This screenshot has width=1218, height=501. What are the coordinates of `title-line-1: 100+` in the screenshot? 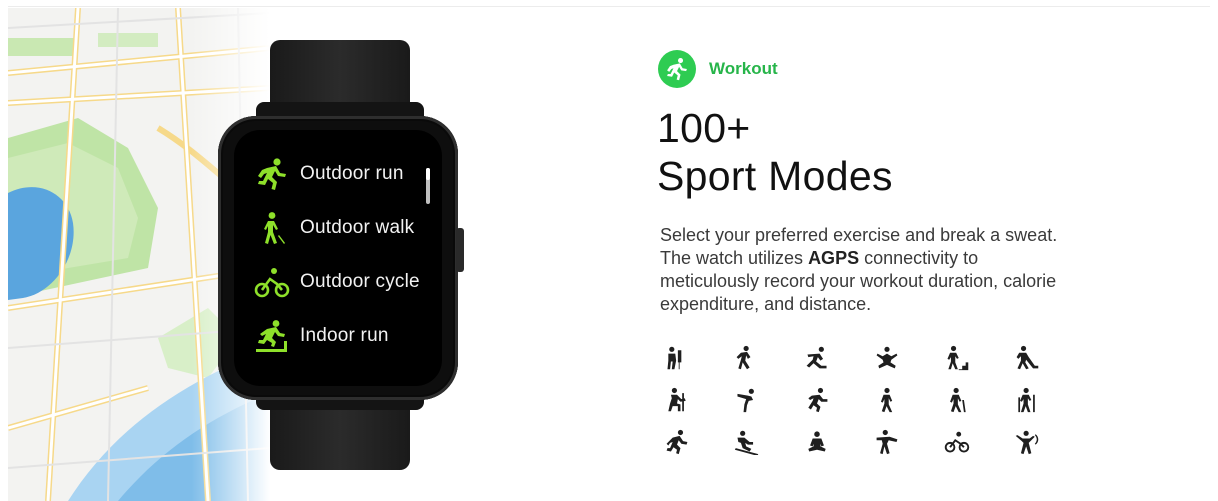 It's located at (704, 128).